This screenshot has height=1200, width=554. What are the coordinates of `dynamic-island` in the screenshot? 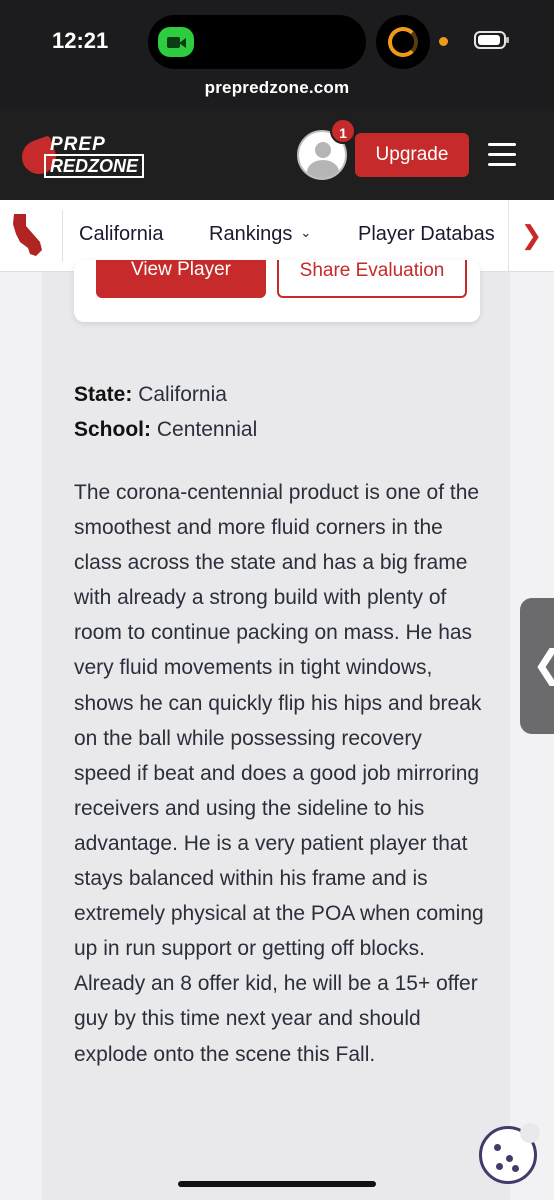 It's located at (257, 42).